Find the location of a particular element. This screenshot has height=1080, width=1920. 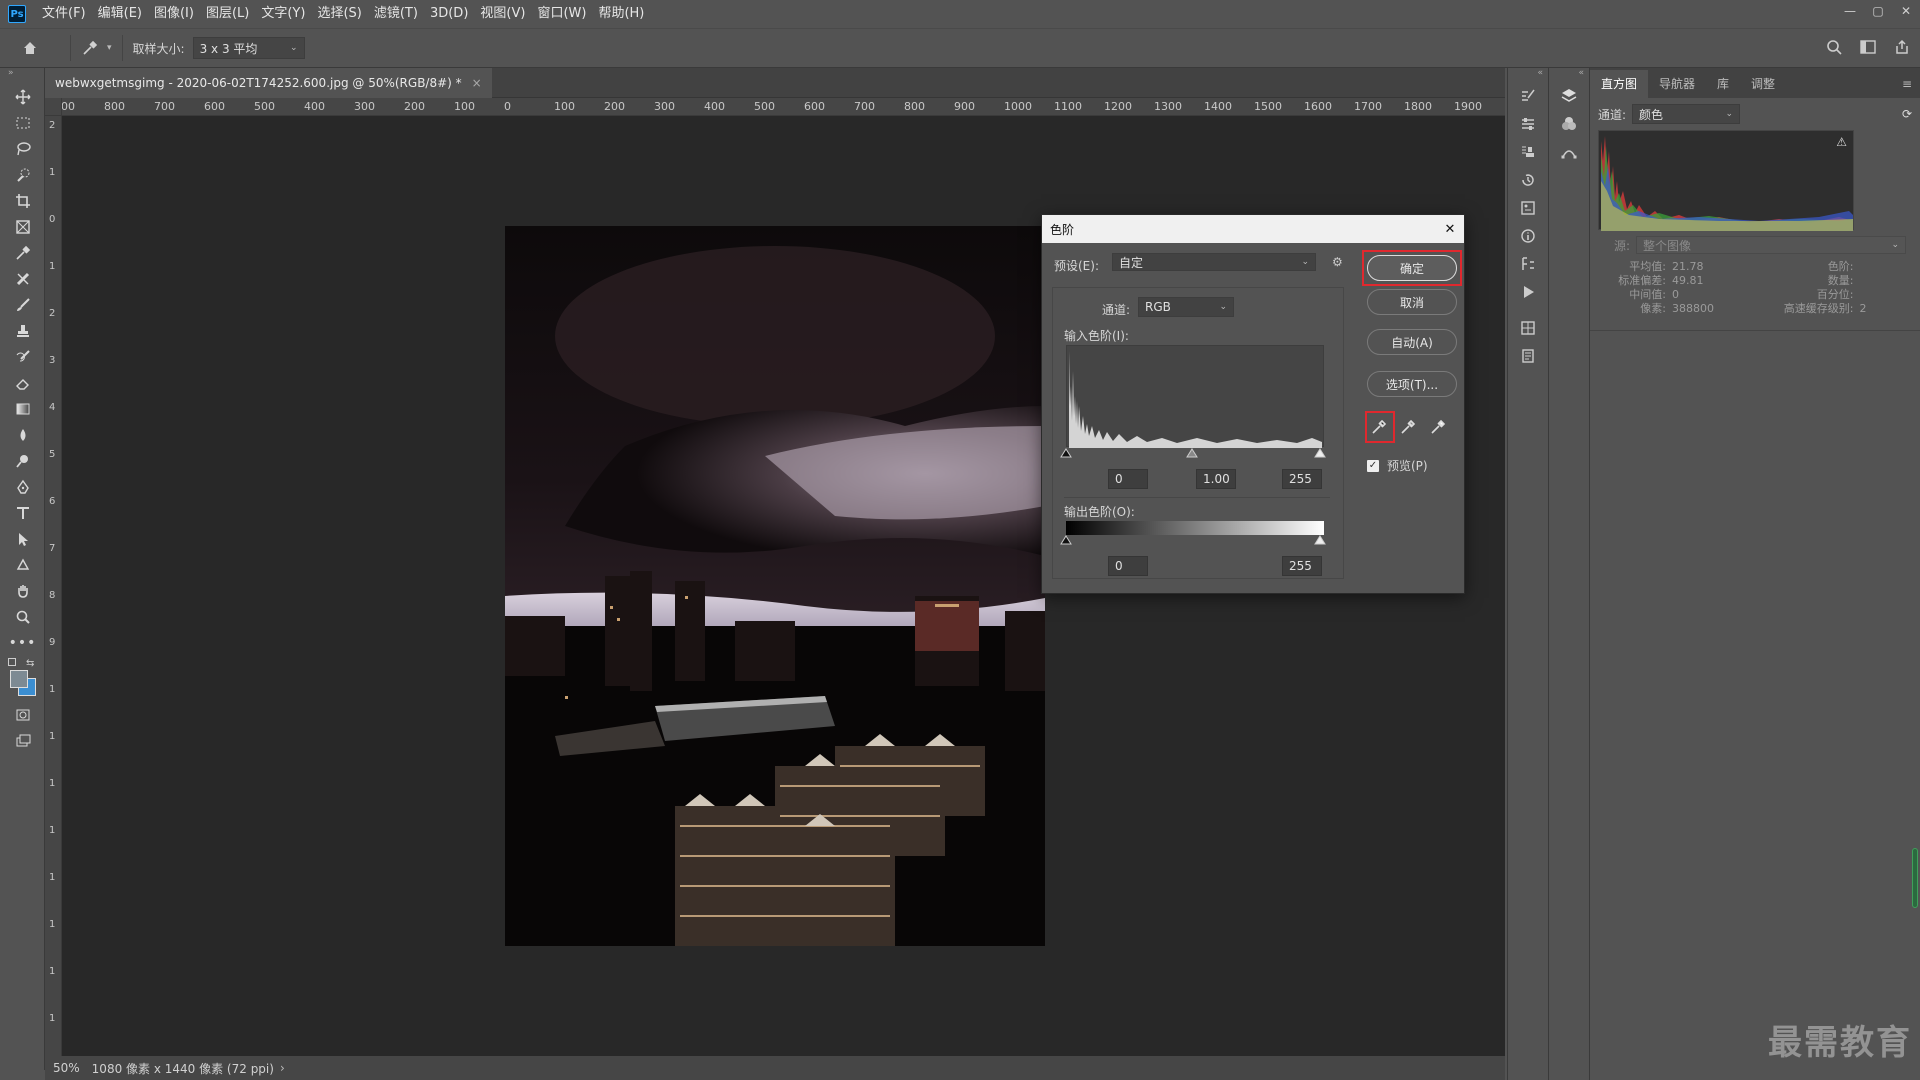

menu-select: 选择(S) is located at coordinates (339, 14).